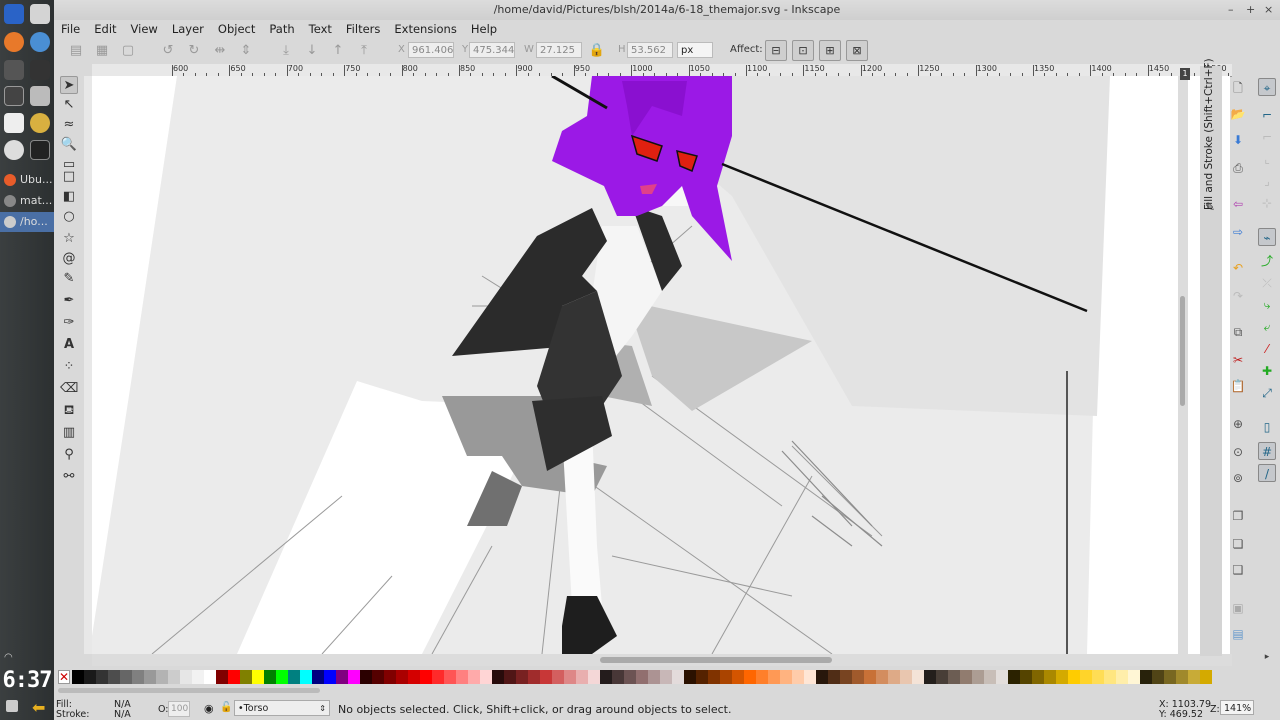 The width and height of the screenshot is (1280, 720). Describe the element at coordinates (1238, 634) in the screenshot. I see `ungroup-icon: ▤` at that location.